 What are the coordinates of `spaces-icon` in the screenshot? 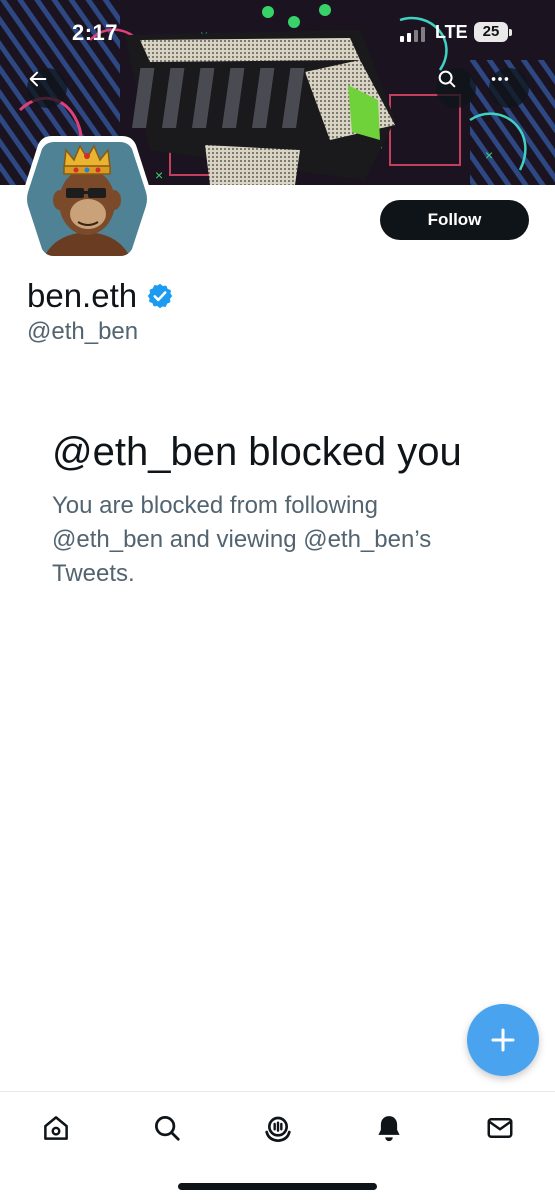 It's located at (278, 1129).